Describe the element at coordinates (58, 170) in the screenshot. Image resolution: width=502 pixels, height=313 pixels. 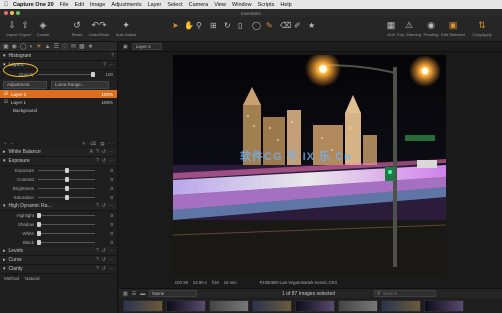
I see `slider-row: Exposure 0` at that location.